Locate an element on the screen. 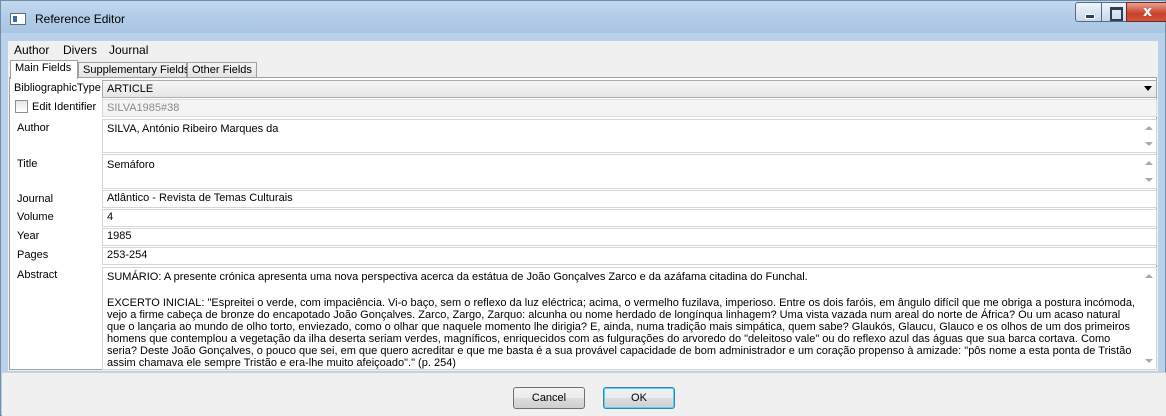 The width and height of the screenshot is (1166, 416). maximize-icon is located at coordinates (1114, 12).